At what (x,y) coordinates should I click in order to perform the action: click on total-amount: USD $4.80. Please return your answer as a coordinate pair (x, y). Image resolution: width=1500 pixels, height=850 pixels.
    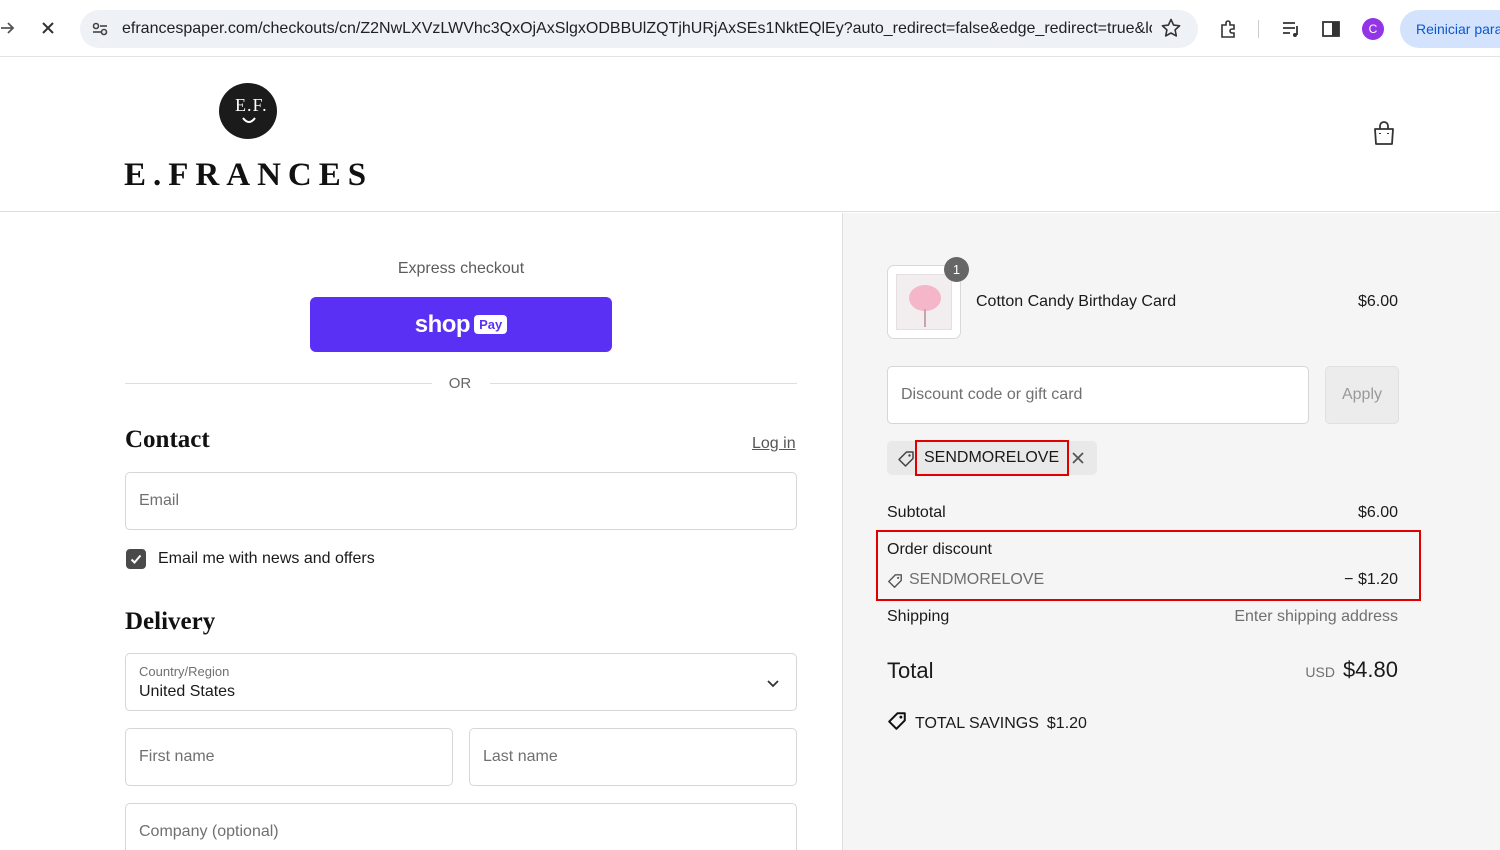
    Looking at the image, I should click on (1351, 670).